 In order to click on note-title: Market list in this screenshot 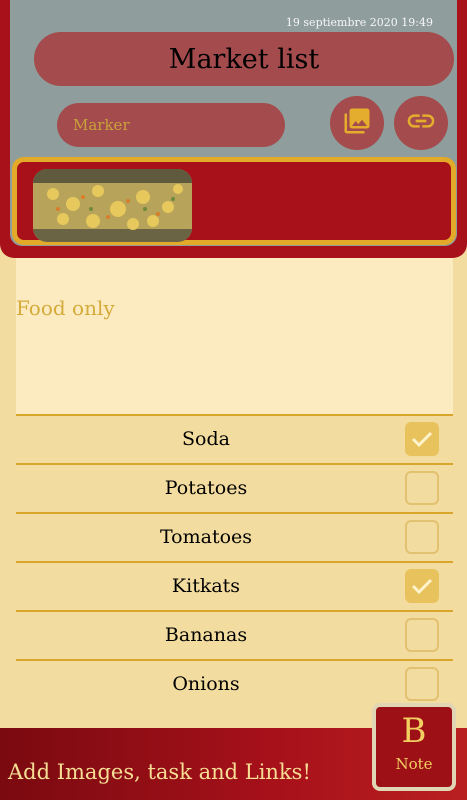, I will do `click(244, 59)`.